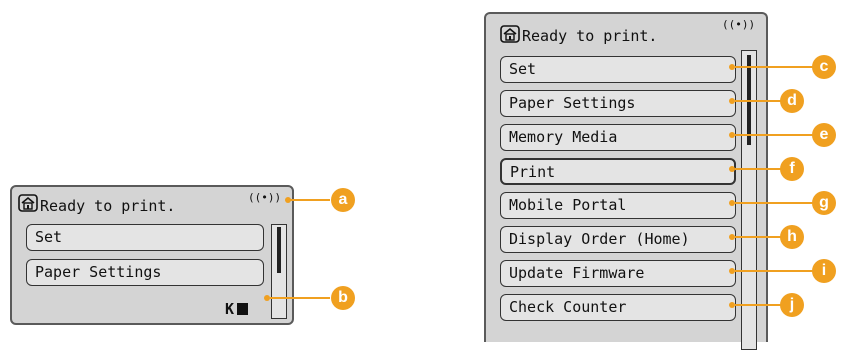 This screenshot has width=850, height=350. I want to click on callout-line-h, so click(758, 237).